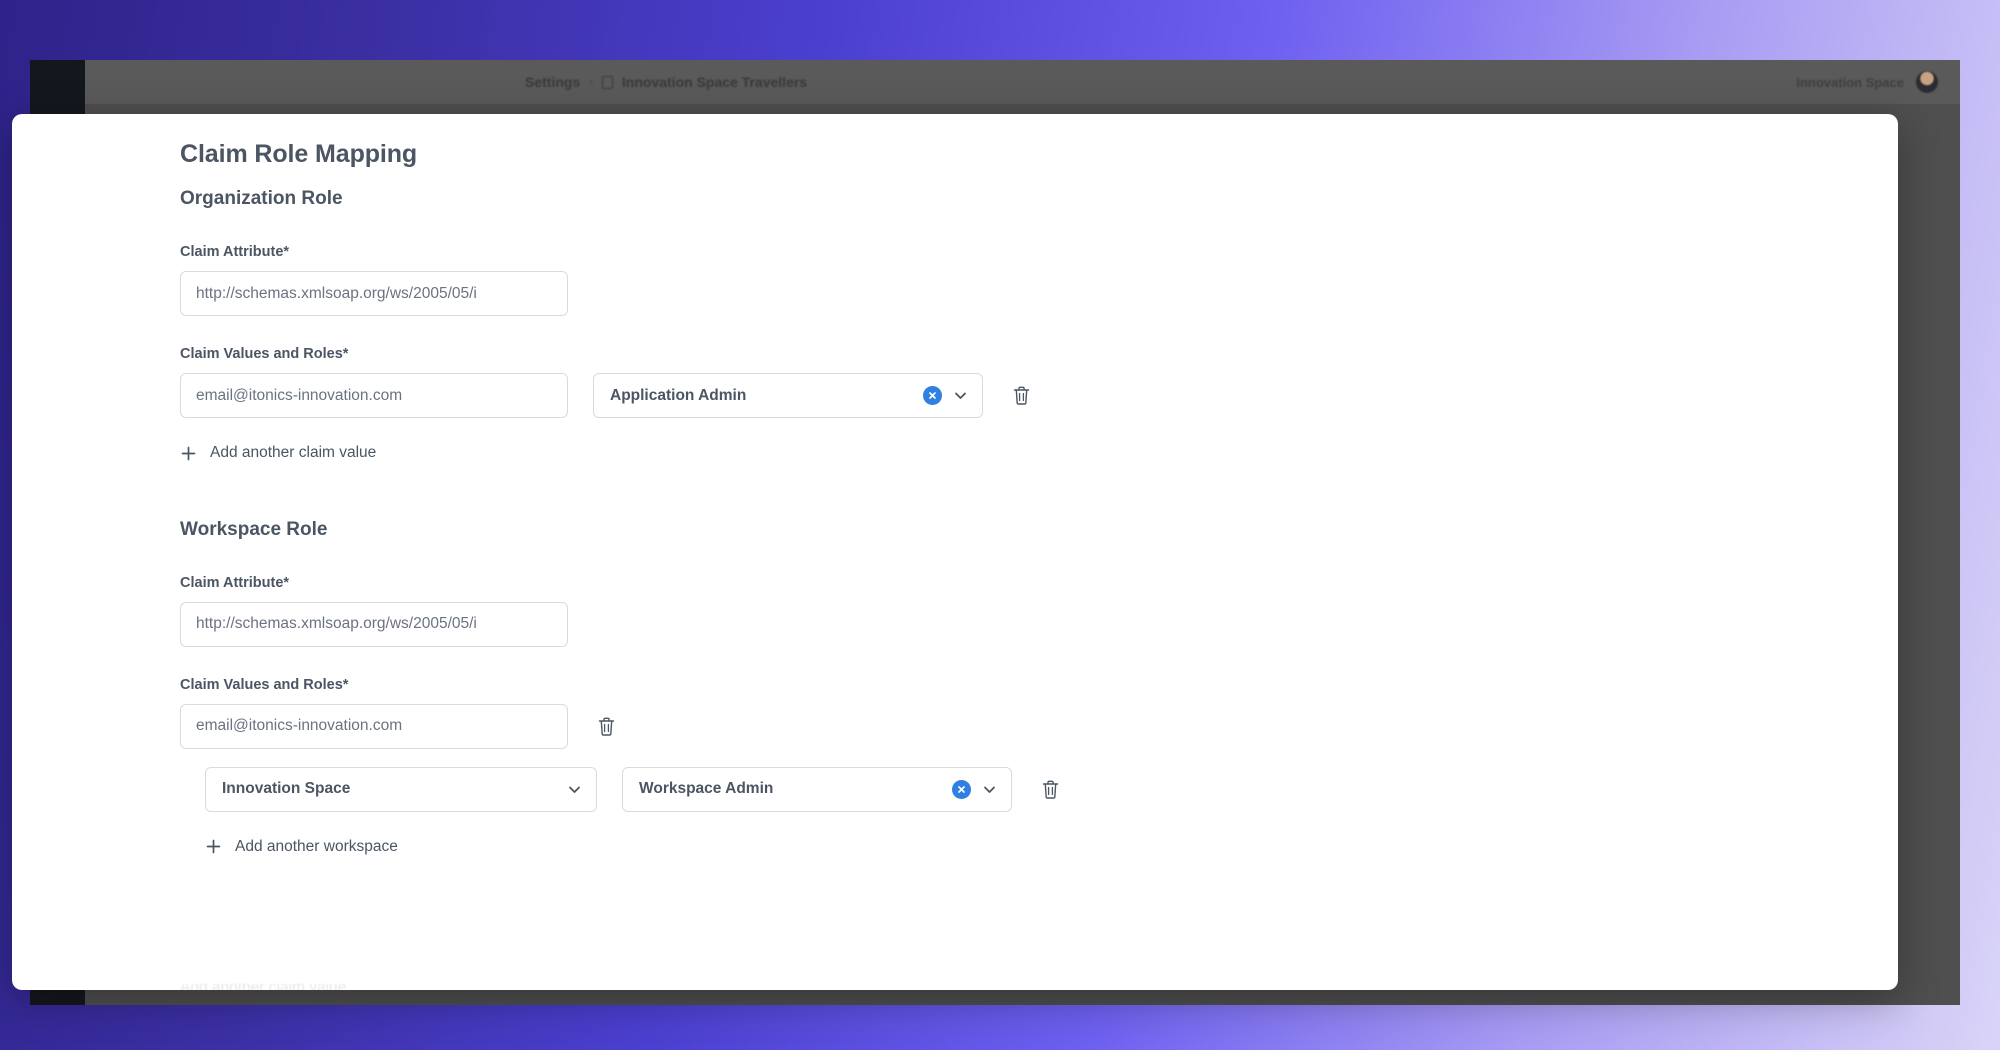  Describe the element at coordinates (714, 82) in the screenshot. I see `breadcrumb-current: Innovation Space Travellers` at that location.